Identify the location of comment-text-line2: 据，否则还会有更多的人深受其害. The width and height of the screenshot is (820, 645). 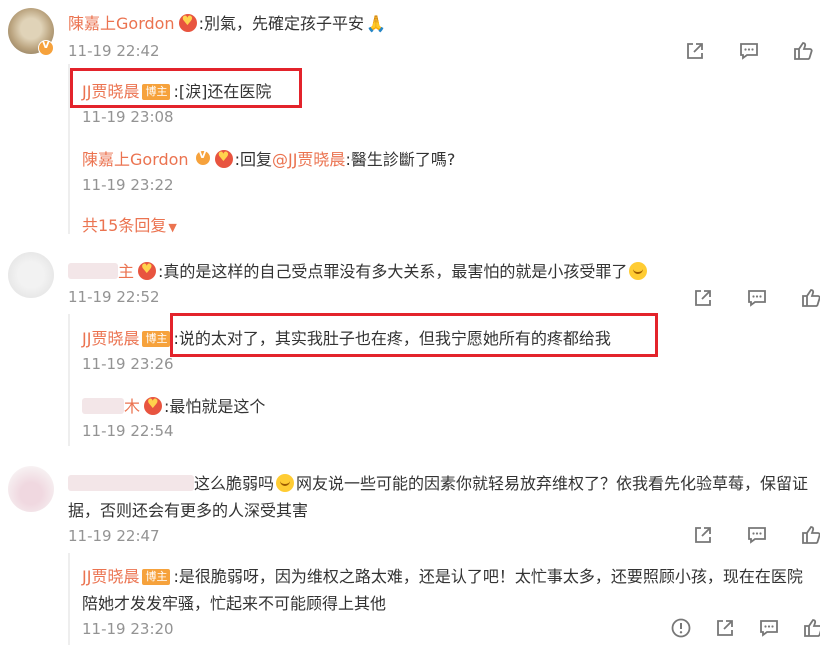
(188, 510).